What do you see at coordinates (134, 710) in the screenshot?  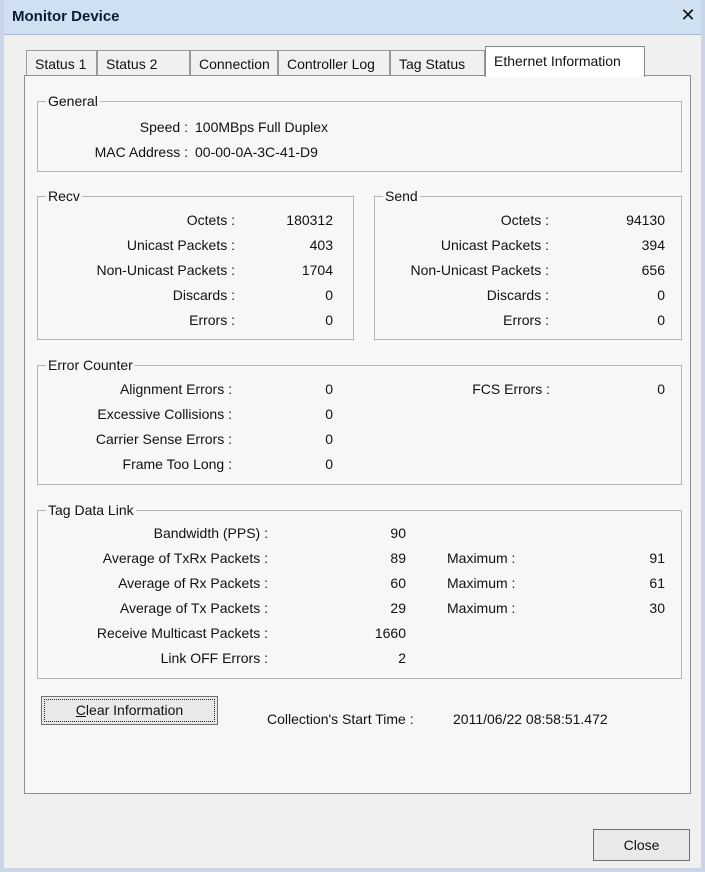 I see `clear-information-label: lear Information` at bounding box center [134, 710].